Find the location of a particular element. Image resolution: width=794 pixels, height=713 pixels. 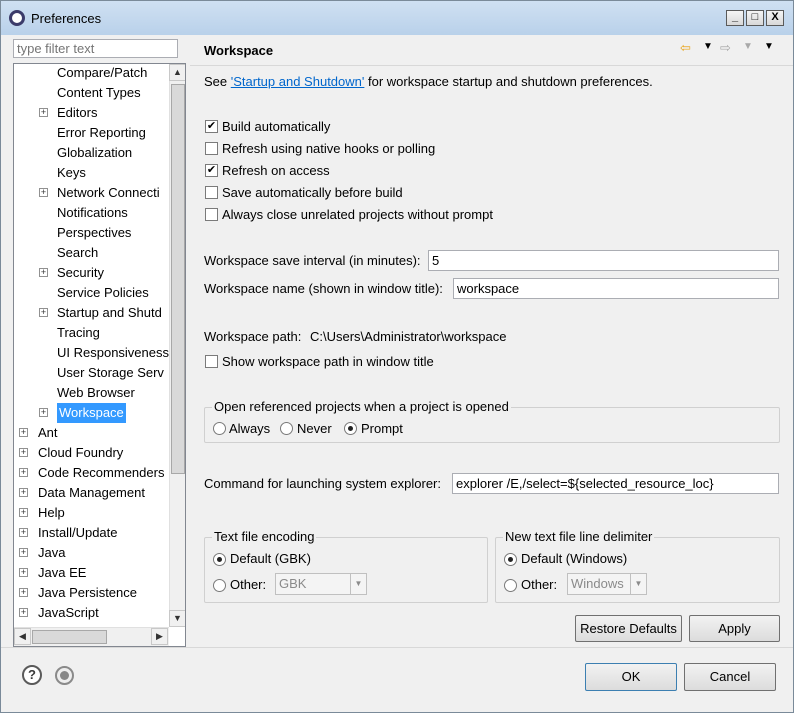

tree-item: + JavaScript is located at coordinates (91, 613).